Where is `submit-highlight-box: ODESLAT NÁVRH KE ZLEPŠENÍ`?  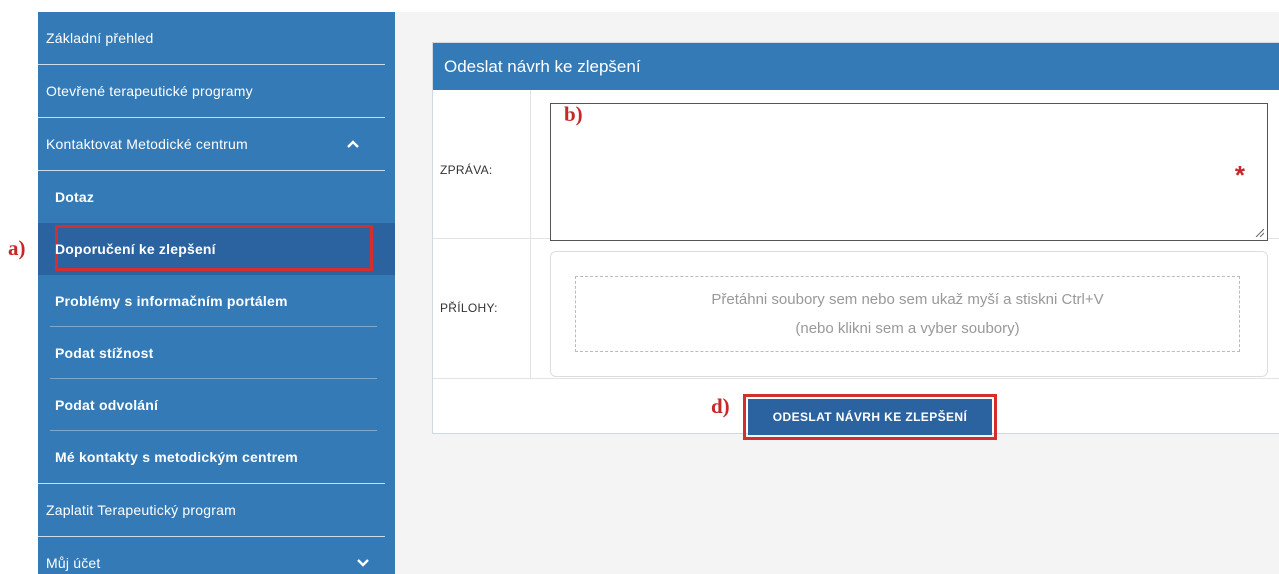 submit-highlight-box: ODESLAT NÁVRH KE ZLEPŠENÍ is located at coordinates (870, 417).